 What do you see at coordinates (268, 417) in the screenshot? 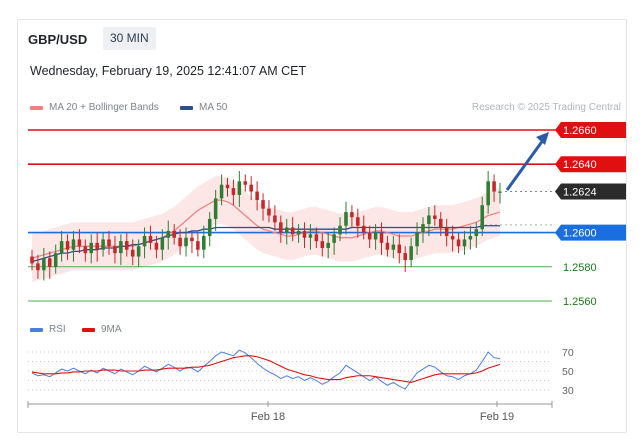
I see `time-label-Feb 18: Feb 18` at bounding box center [268, 417].